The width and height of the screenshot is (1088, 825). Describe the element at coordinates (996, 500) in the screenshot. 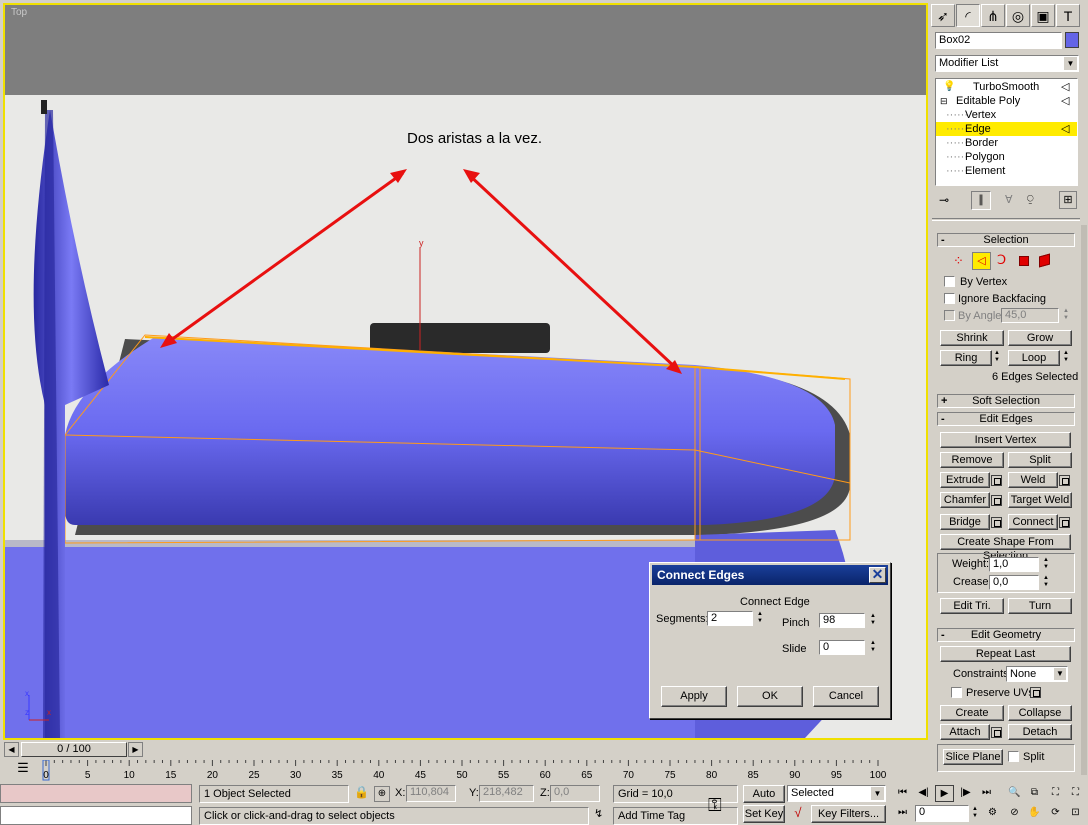

I see `chamfer-settings-icon` at that location.